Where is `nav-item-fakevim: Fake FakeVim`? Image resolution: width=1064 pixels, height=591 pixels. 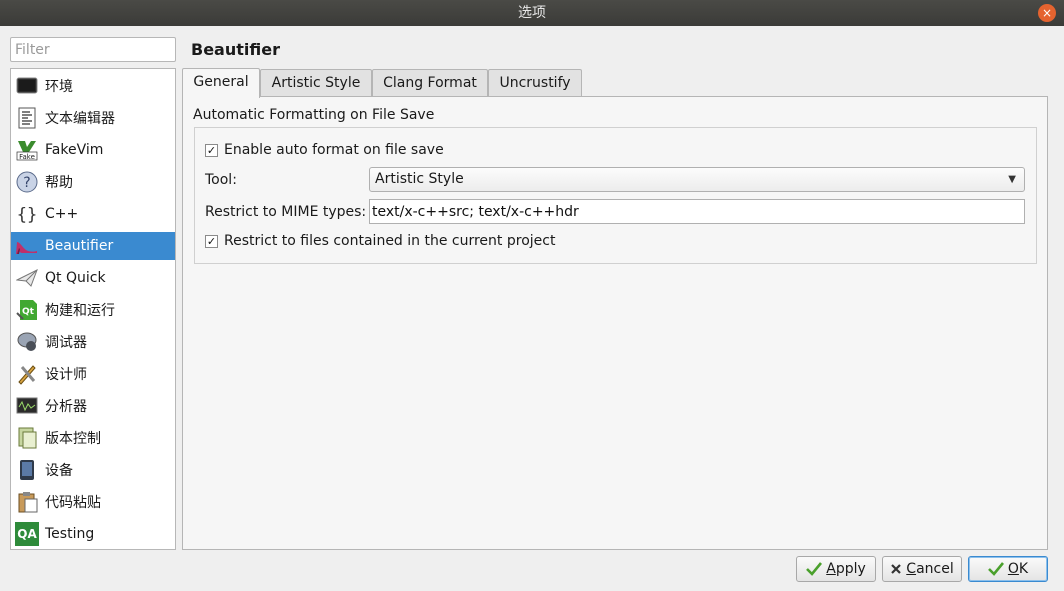
nav-item-fakevim: Fake FakeVim is located at coordinates (93, 150).